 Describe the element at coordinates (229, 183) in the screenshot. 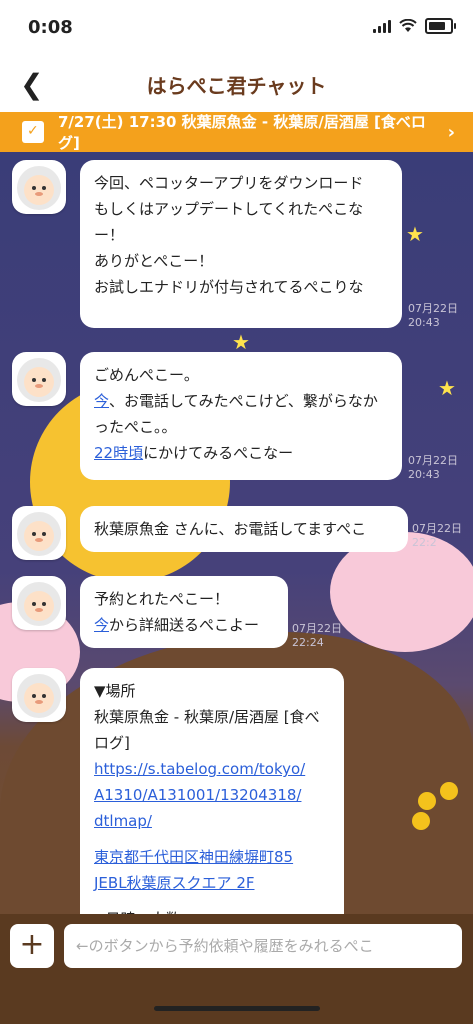

I see `message-text: 今回、ペコッターアプリをダウンロード` at that location.